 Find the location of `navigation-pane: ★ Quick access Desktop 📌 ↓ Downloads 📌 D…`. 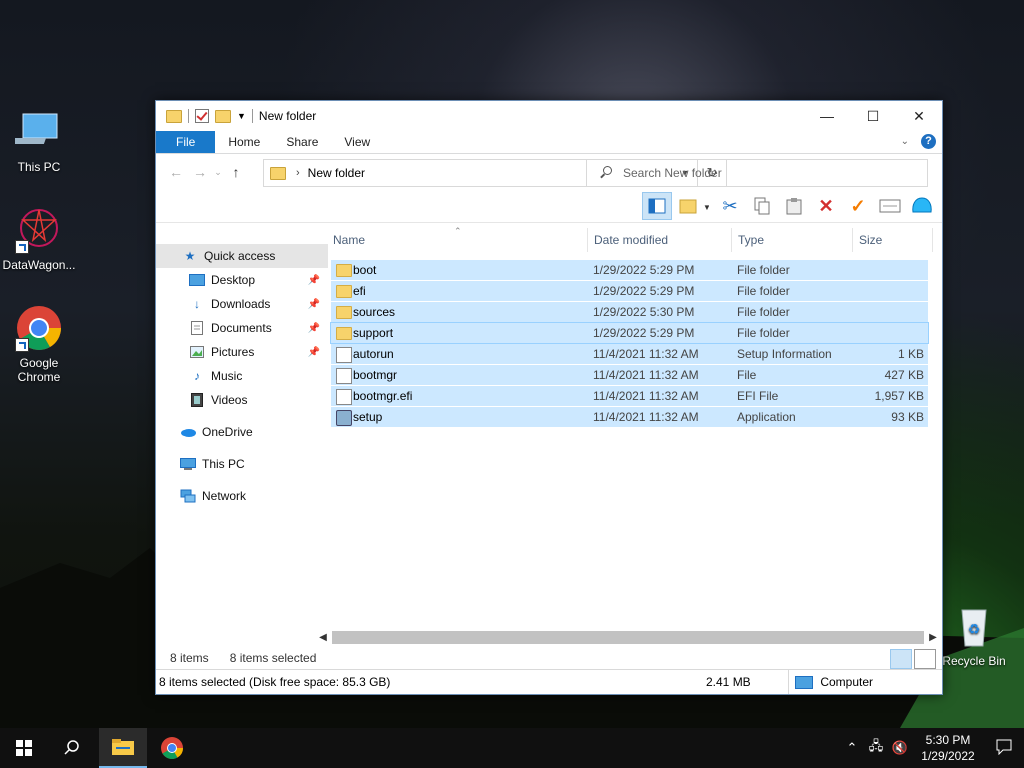

navigation-pane: ★ Quick access Desktop 📌 ↓ Downloads 📌 D… is located at coordinates (242, 421).